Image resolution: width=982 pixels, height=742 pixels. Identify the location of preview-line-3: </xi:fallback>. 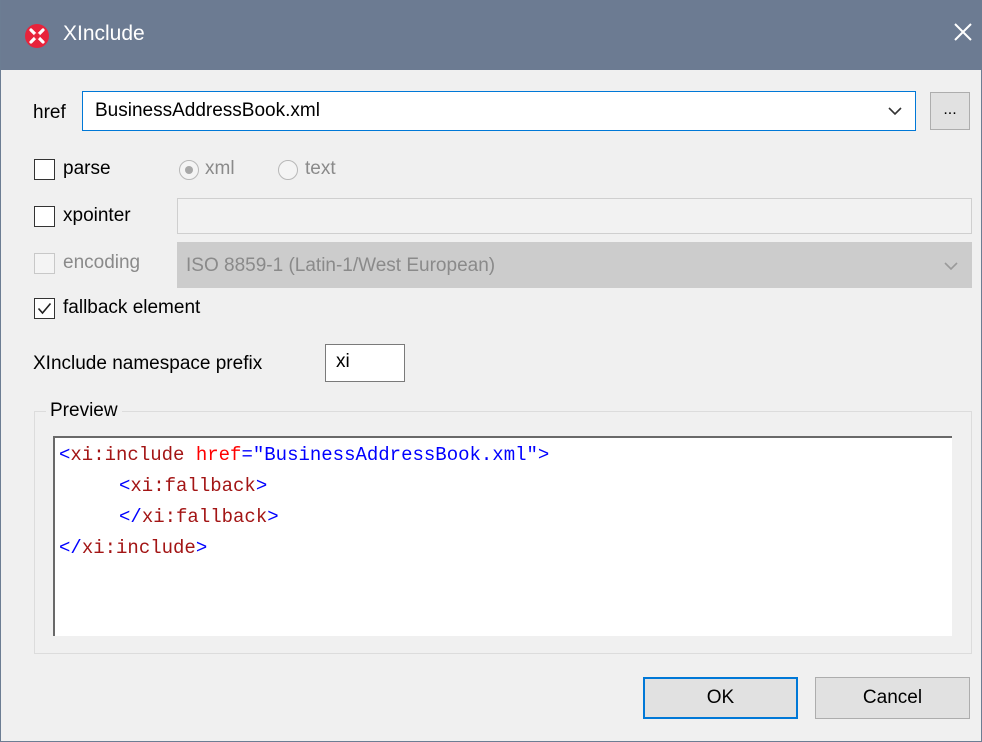
(199, 517).